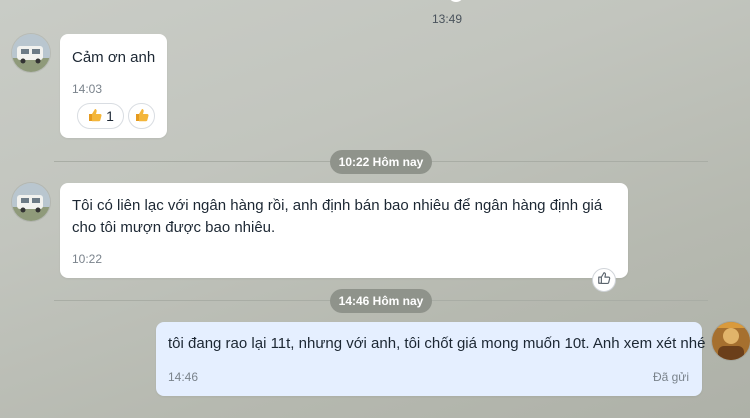  Describe the element at coordinates (110, 116) in the screenshot. I see `reaction-count: 1` at that location.